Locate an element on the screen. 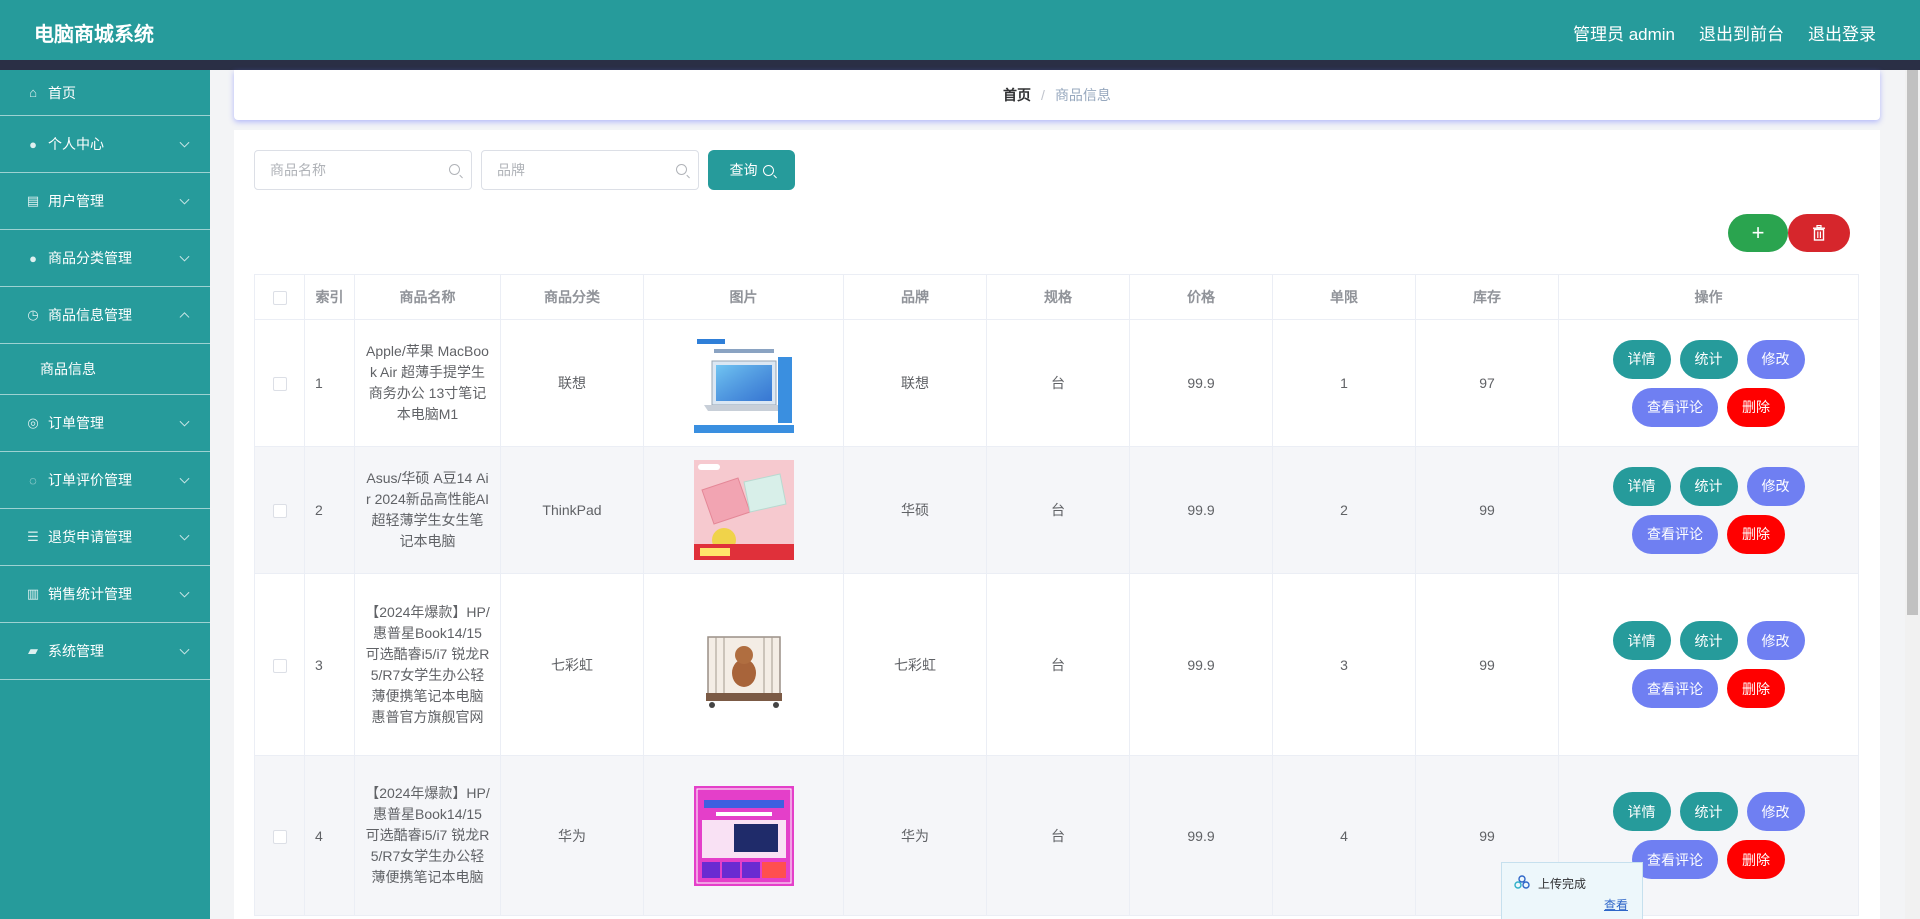  add-button: + is located at coordinates (1758, 233).